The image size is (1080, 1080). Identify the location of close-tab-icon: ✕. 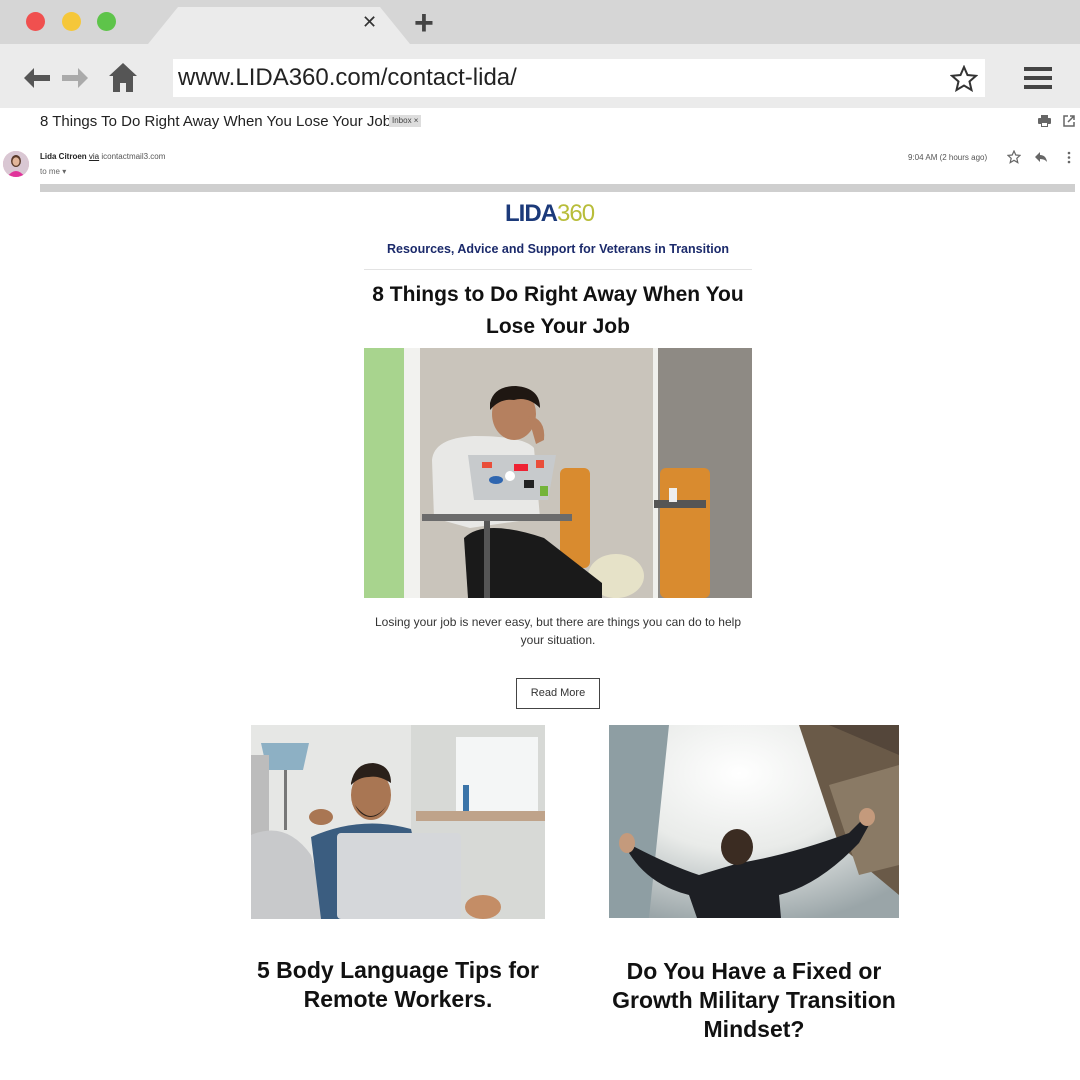
(369, 22).